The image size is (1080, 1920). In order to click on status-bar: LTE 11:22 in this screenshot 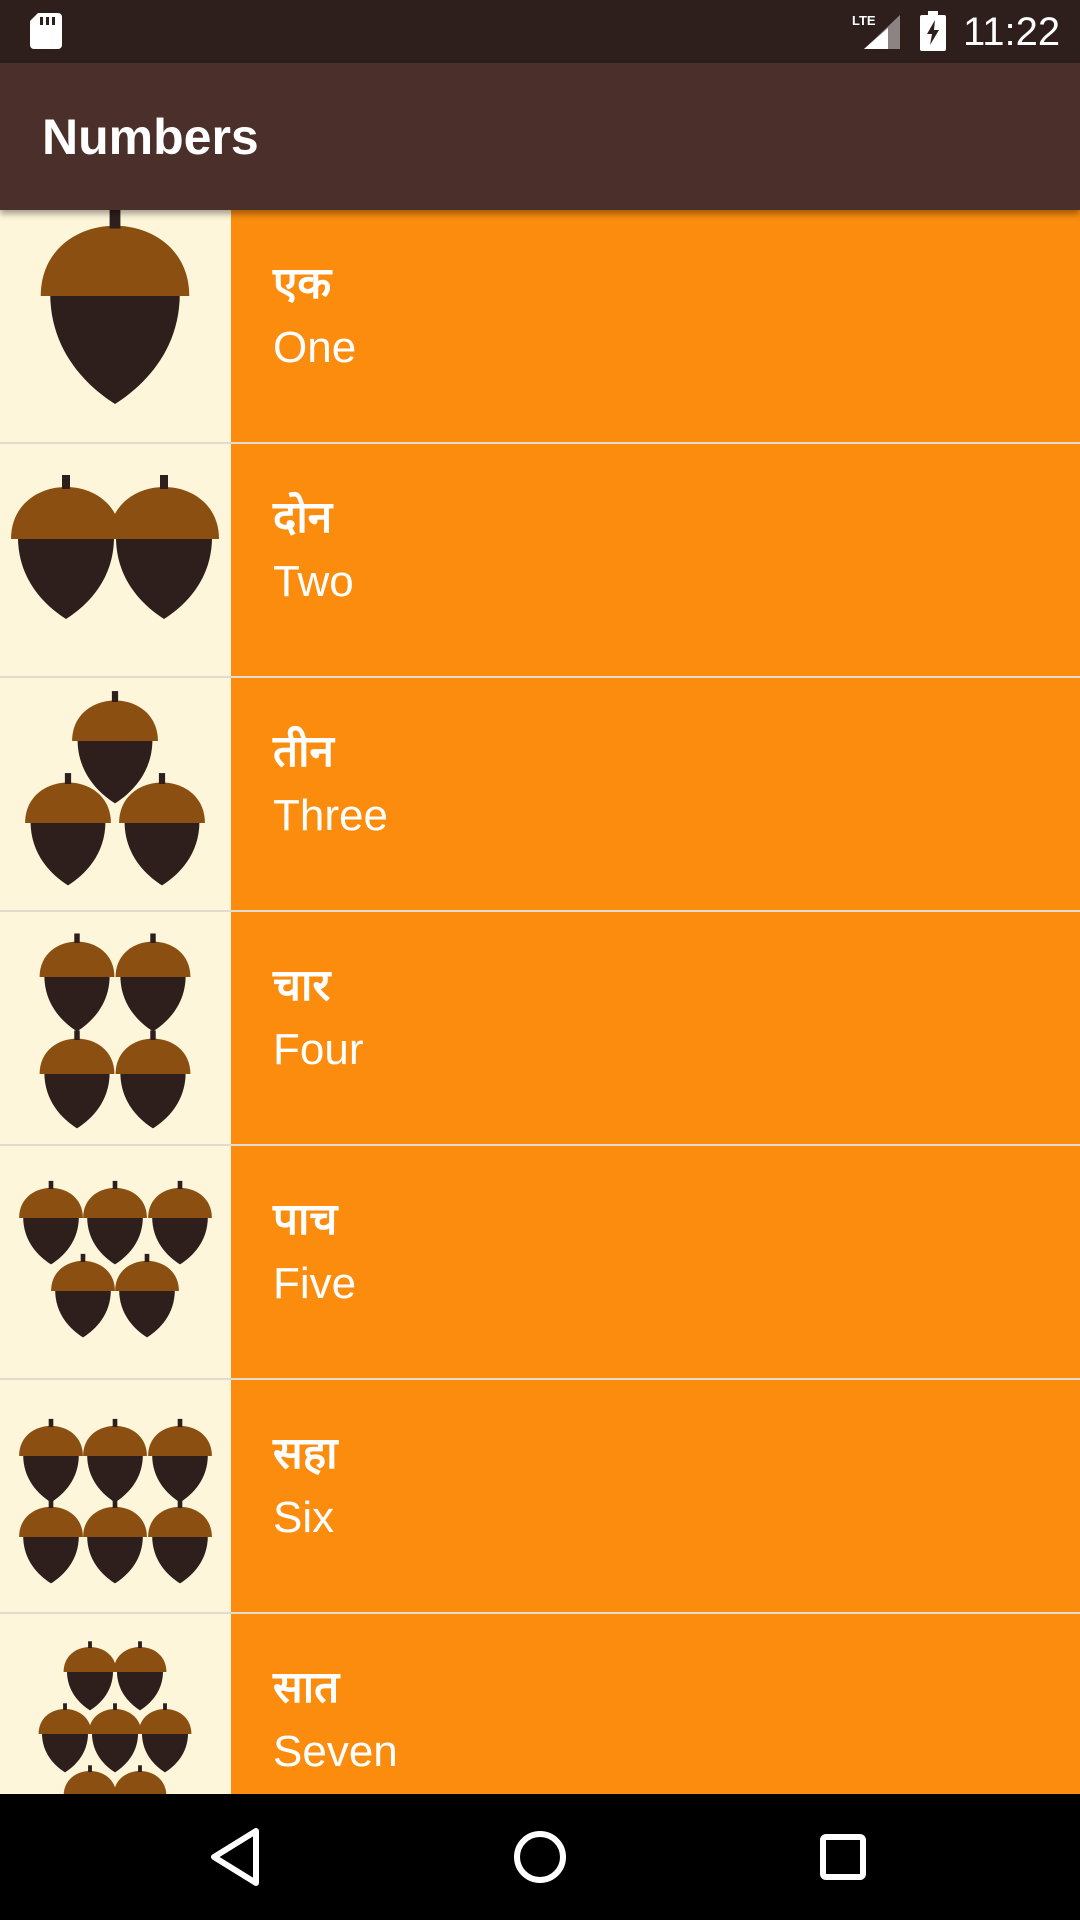, I will do `click(540, 31)`.